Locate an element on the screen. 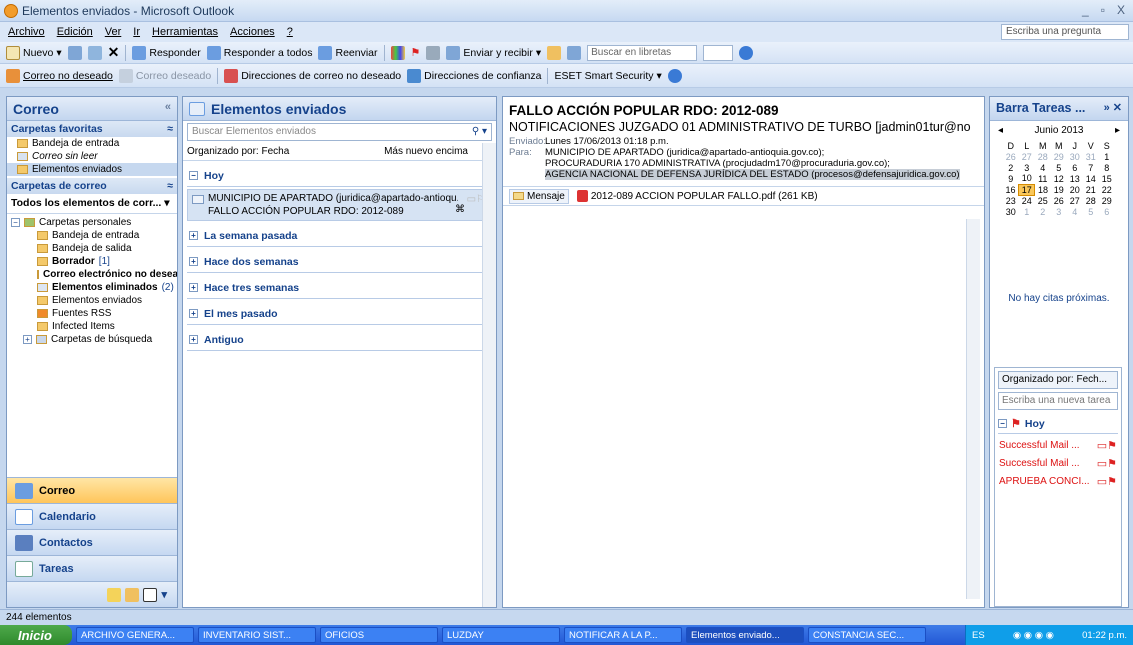 The height and width of the screenshot is (645, 1133). close-icon: » ✕ is located at coordinates (1113, 108).